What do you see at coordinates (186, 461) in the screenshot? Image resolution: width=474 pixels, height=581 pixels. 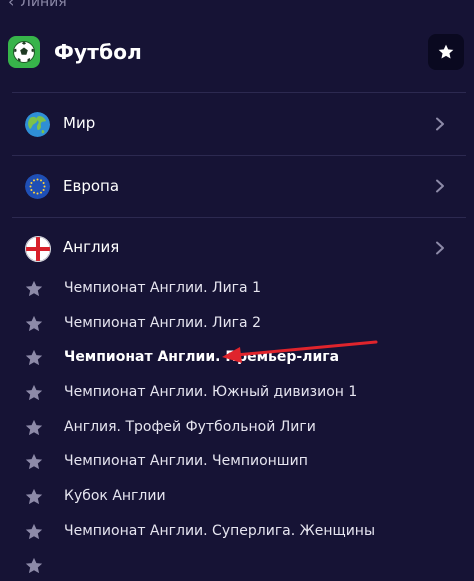 I see `league-label: Чемпионат Англии. Чемпионшип` at bounding box center [186, 461].